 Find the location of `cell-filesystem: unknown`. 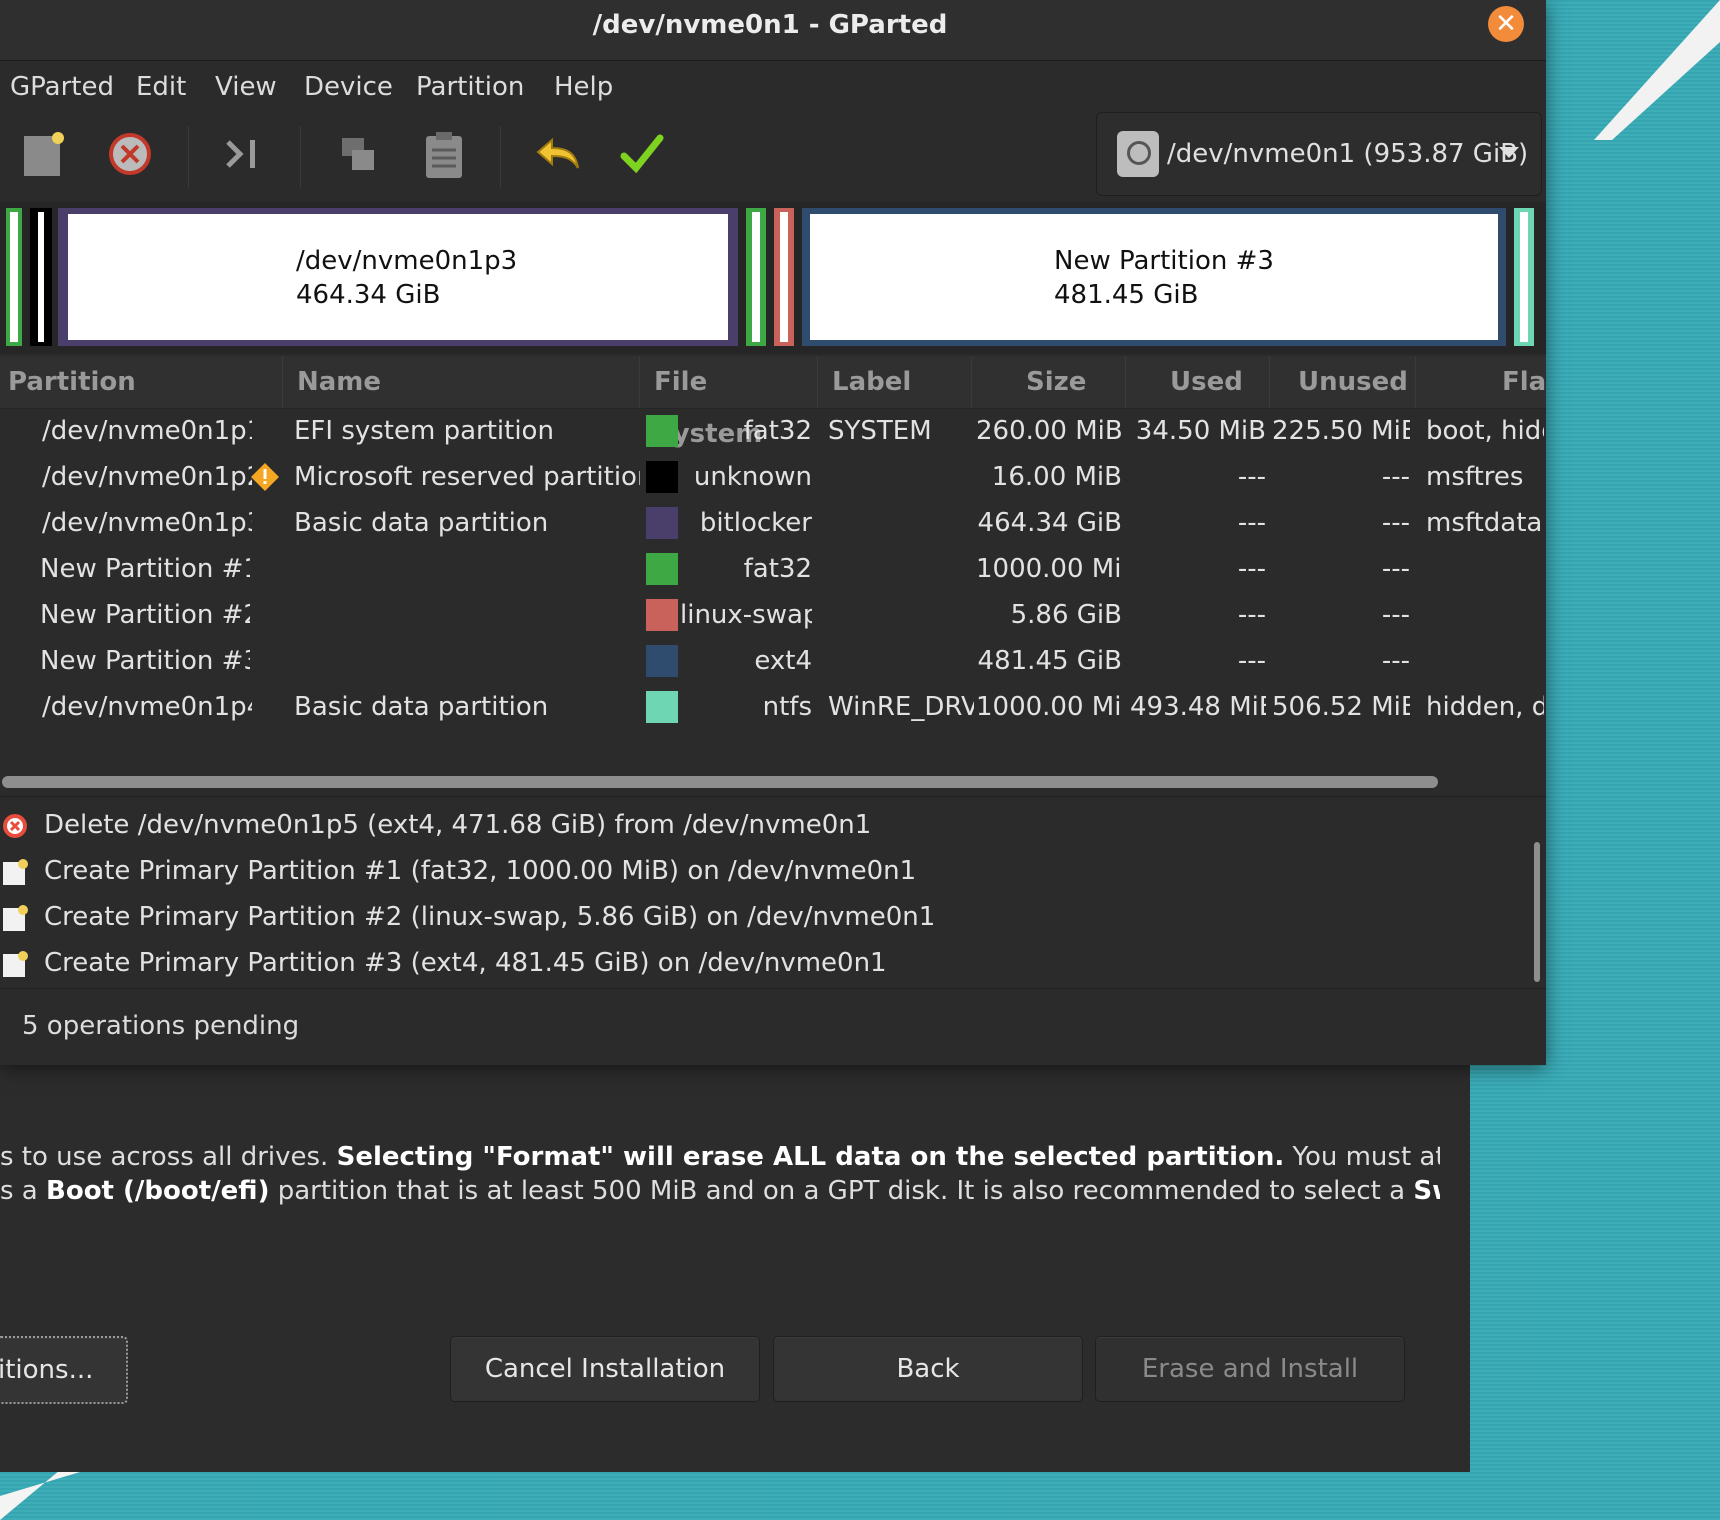

cell-filesystem: unknown is located at coordinates (752, 477).